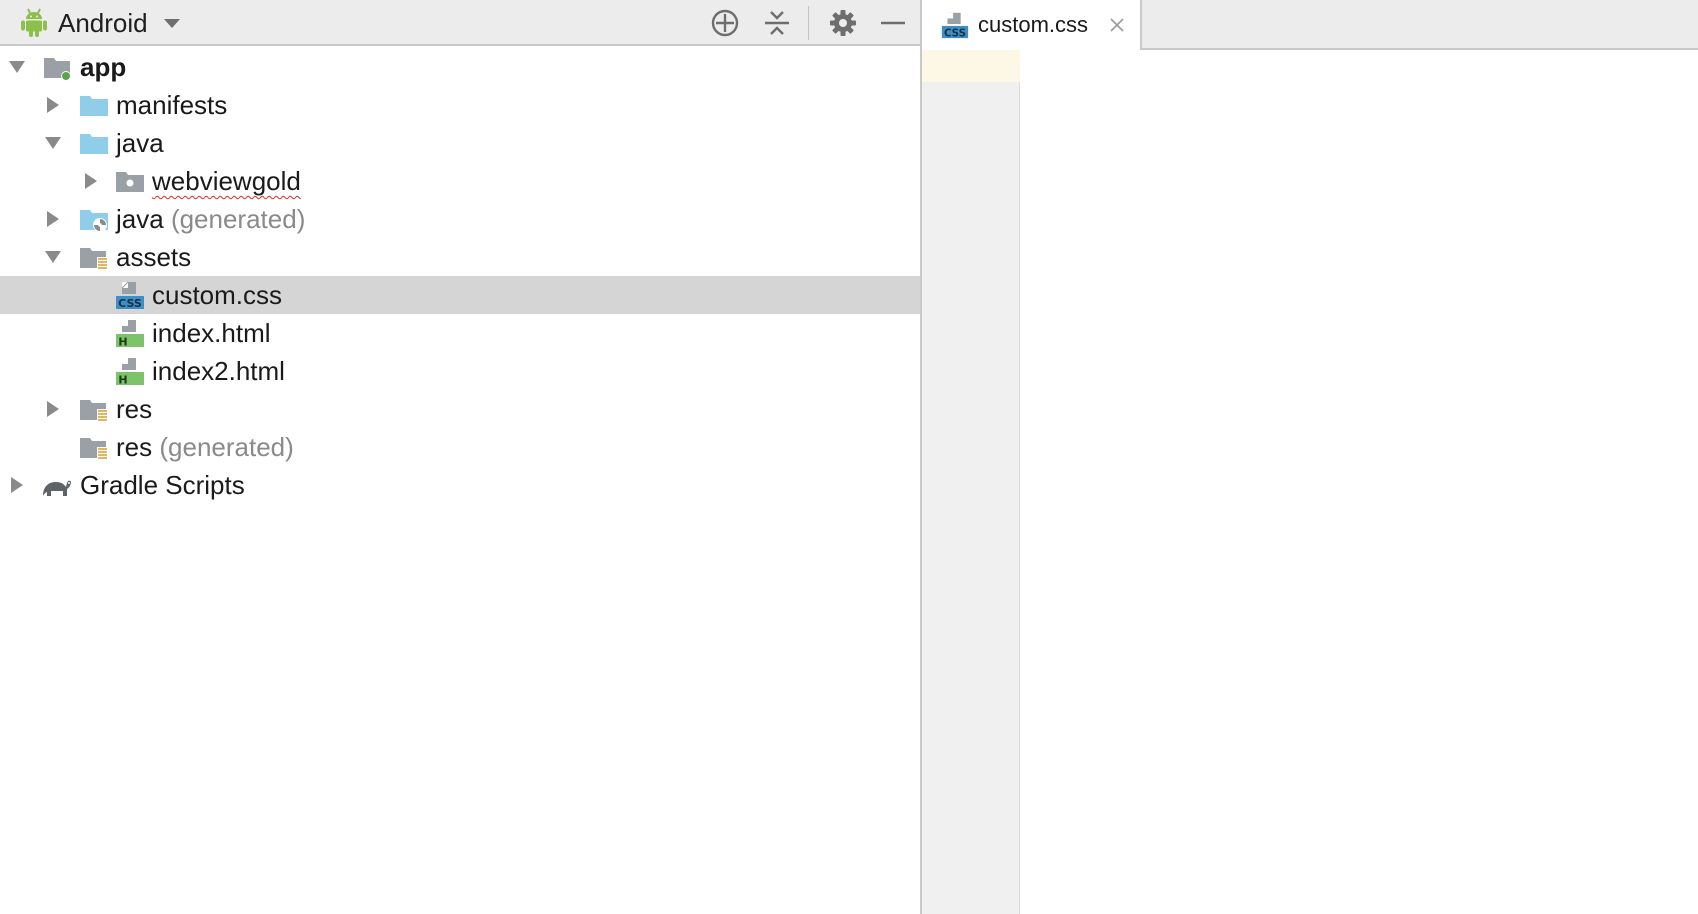 The image size is (1698, 914). Describe the element at coordinates (217, 295) in the screenshot. I see `tree-item-label: custom.css` at that location.